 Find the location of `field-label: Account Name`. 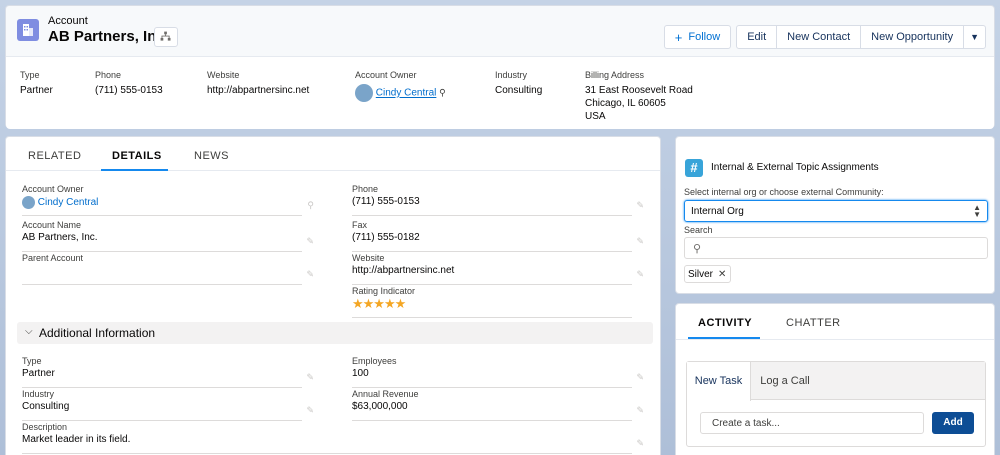

field-label: Account Name is located at coordinates (52, 225).